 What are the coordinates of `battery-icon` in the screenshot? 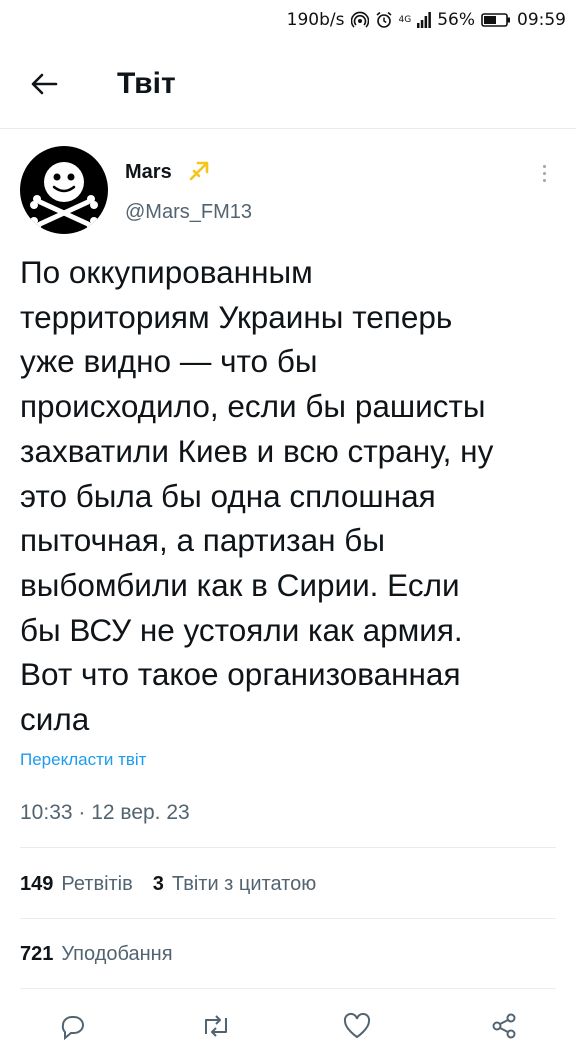 It's located at (496, 20).